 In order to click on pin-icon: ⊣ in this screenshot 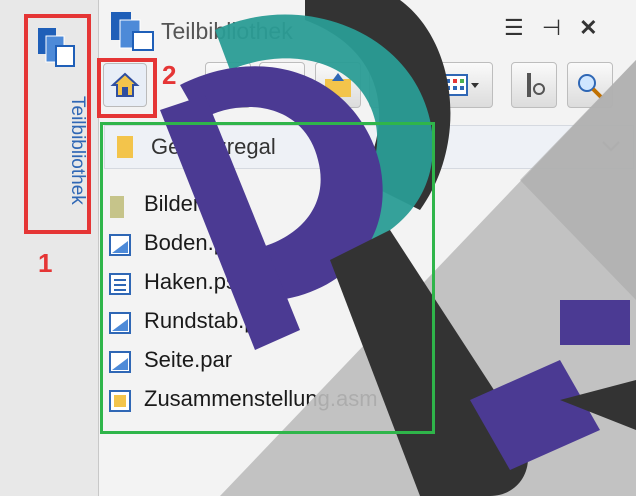, I will do `click(551, 27)`.